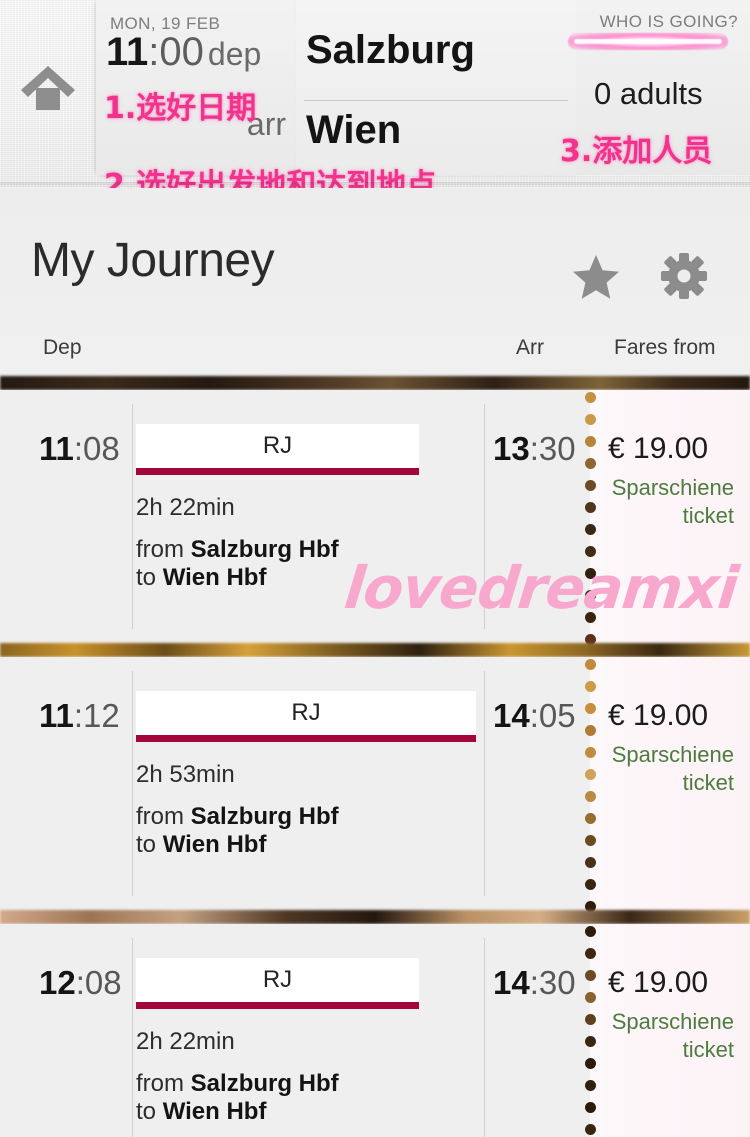  Describe the element at coordinates (57, 982) in the screenshot. I see `row-dep-hour: 12` at that location.